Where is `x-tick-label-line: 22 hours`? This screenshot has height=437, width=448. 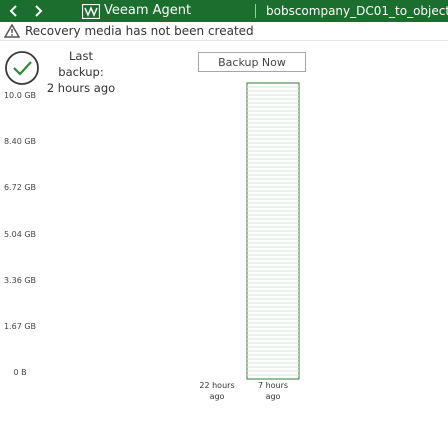
x-tick-label-line: 22 hours is located at coordinates (217, 385).